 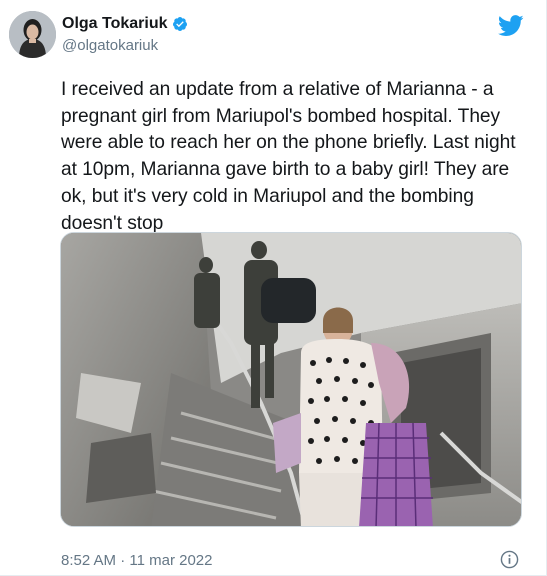 What do you see at coordinates (179, 24) in the screenshot?
I see `verified-badge-icon` at bounding box center [179, 24].